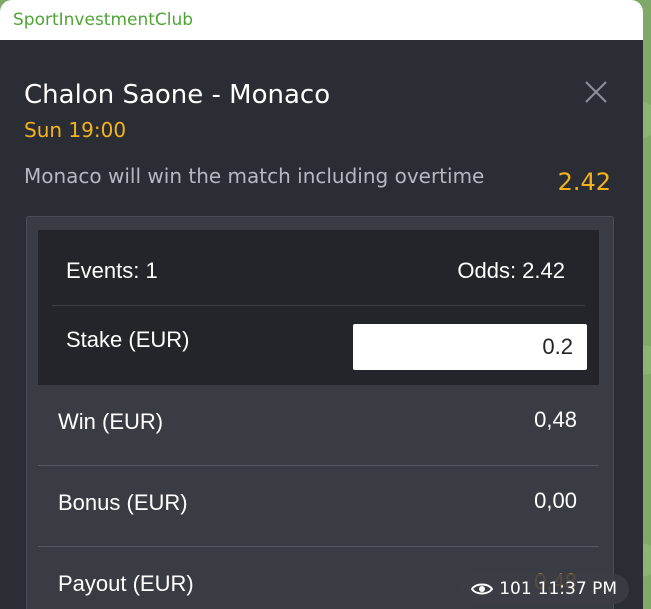  Describe the element at coordinates (126, 583) in the screenshot. I see `payout-label: Payout (EUR)` at that location.